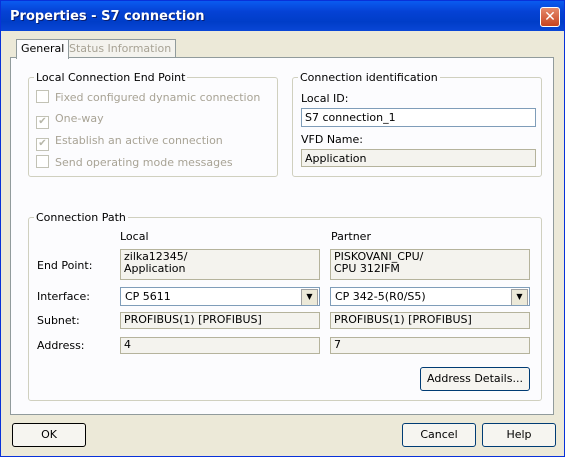  I want to click on column-header-local: Local, so click(134, 236).